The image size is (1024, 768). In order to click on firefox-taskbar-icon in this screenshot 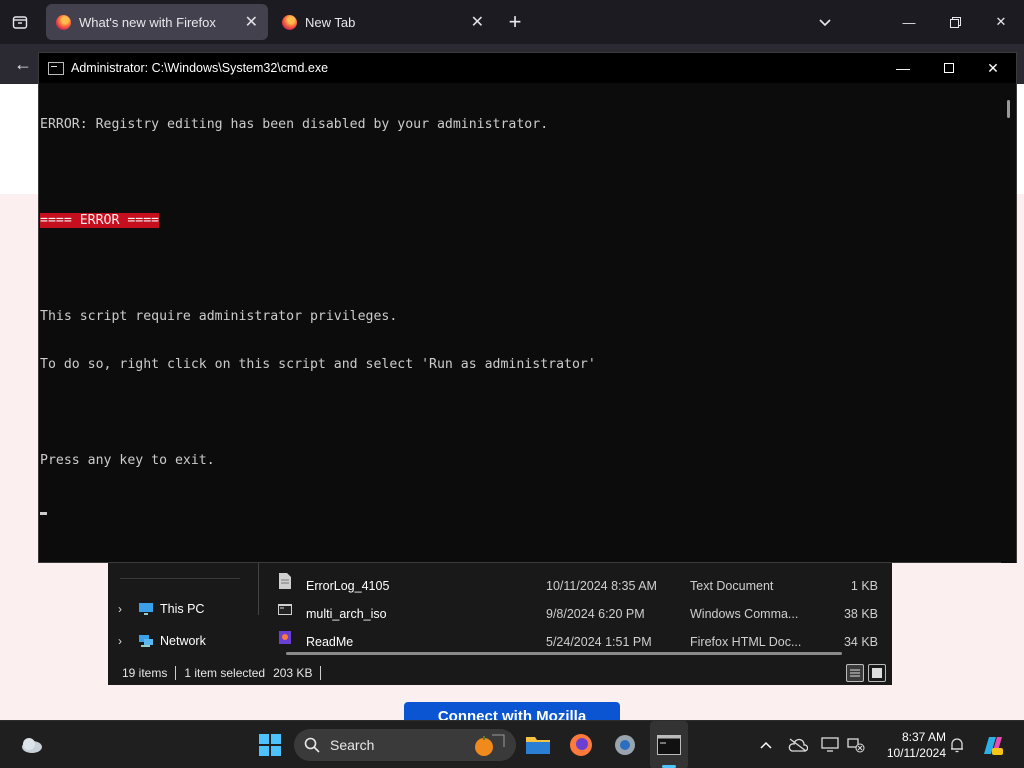, I will do `click(581, 744)`.